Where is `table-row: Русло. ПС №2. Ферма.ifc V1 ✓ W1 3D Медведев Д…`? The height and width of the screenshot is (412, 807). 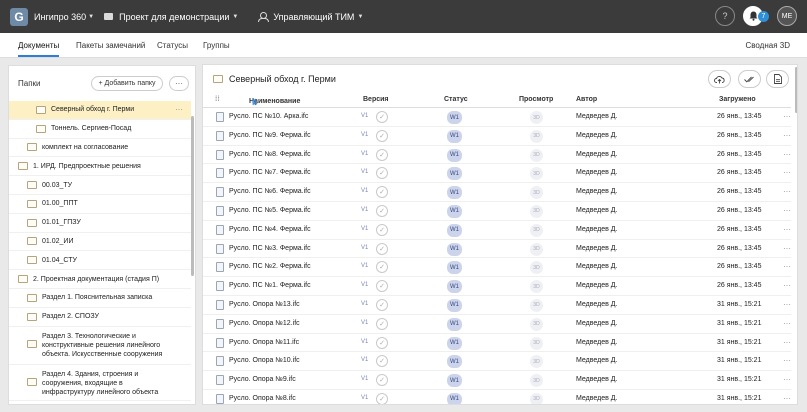 table-row: Русло. ПС №2. Ферма.ifc V1 ✓ W1 3D Медведев Д… is located at coordinates (497, 268).